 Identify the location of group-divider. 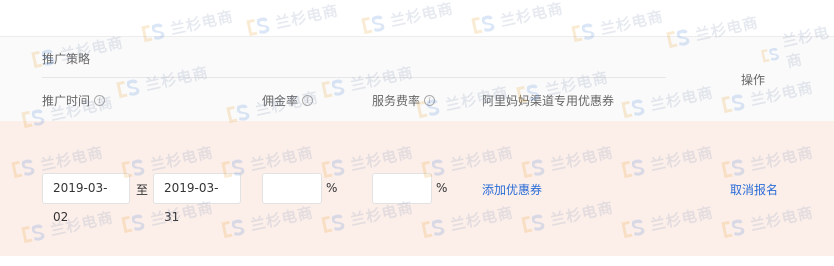
(354, 77).